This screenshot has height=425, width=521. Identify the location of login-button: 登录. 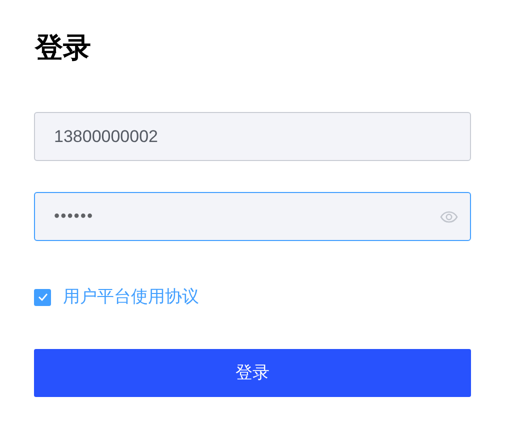
(252, 373).